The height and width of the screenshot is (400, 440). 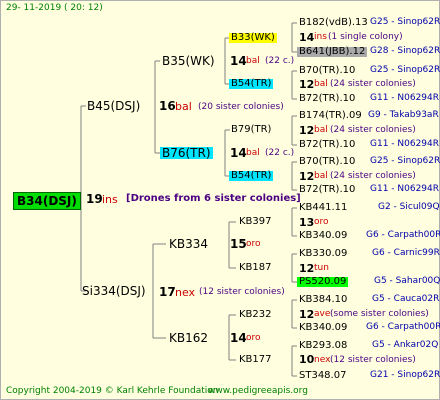 I want to click on gen4-code: G2 - Sicul09Q, so click(x=409, y=207).